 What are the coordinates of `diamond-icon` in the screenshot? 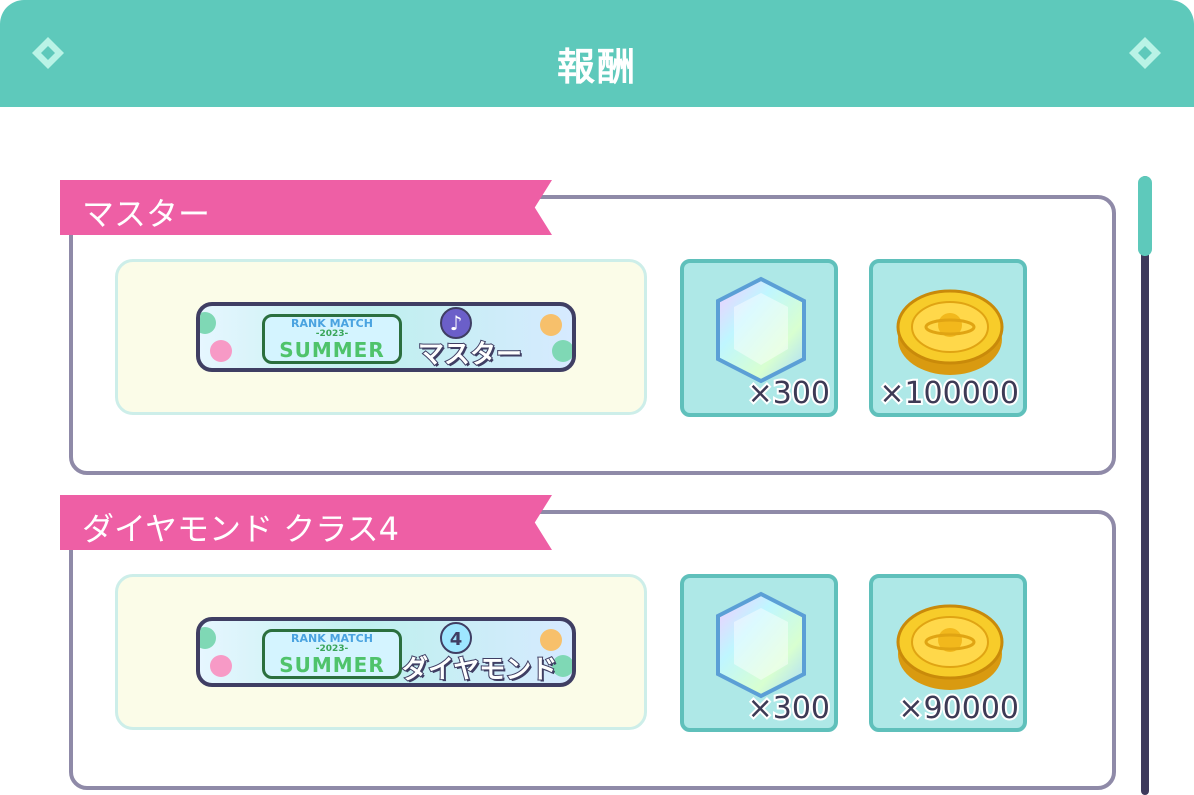 It's located at (1145, 53).